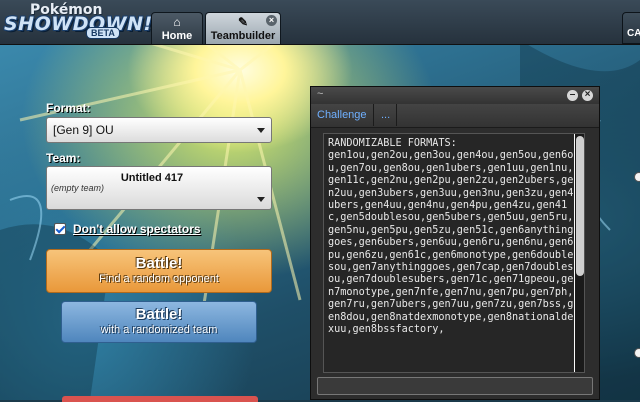 Image resolution: width=640 pixels, height=402 pixels. I want to click on spectators-checkbox, so click(60, 229).